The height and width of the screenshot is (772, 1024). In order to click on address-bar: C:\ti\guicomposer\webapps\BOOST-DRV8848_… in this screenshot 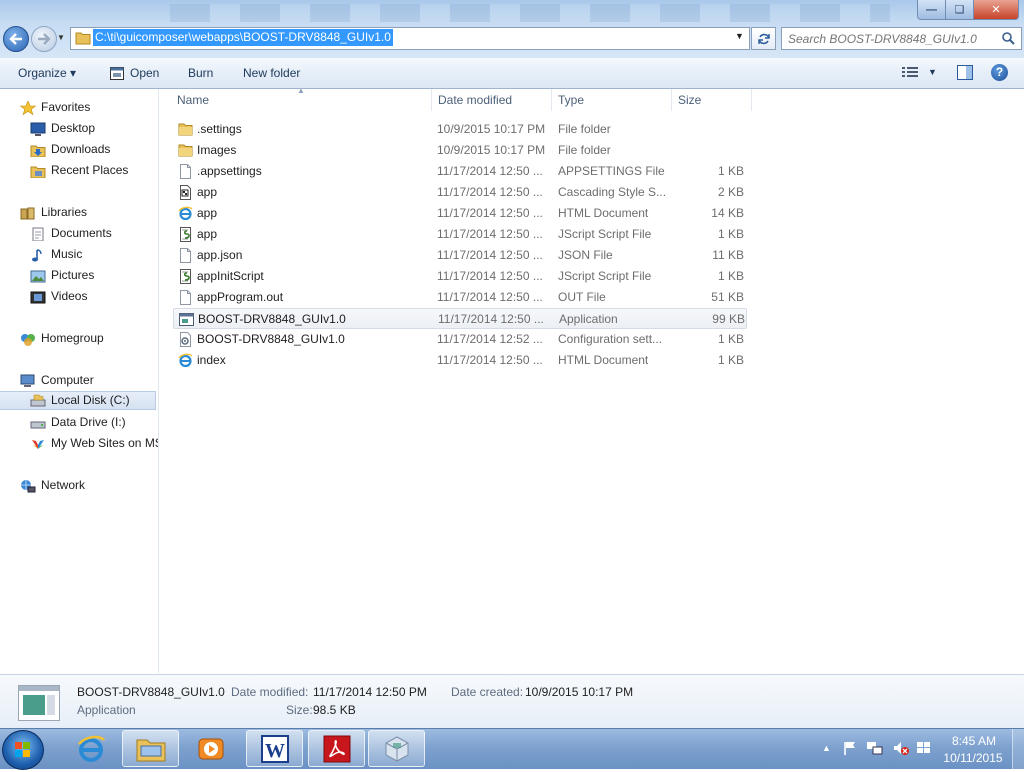, I will do `click(410, 38)`.